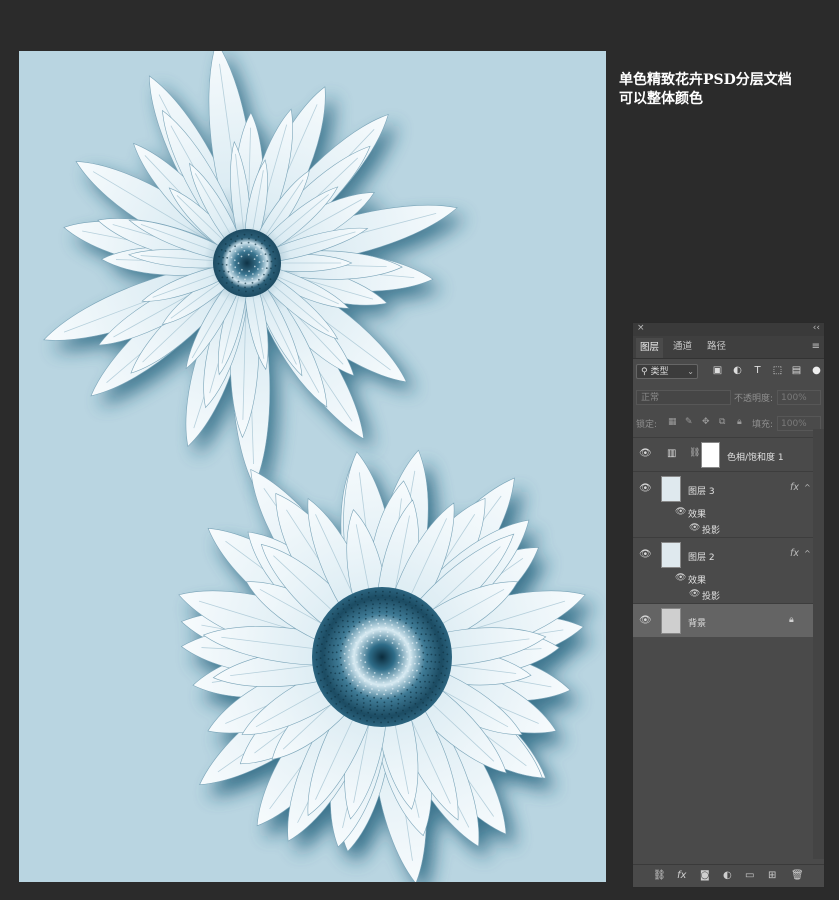 The image size is (839, 900). I want to click on fill-label: 填充:, so click(763, 425).